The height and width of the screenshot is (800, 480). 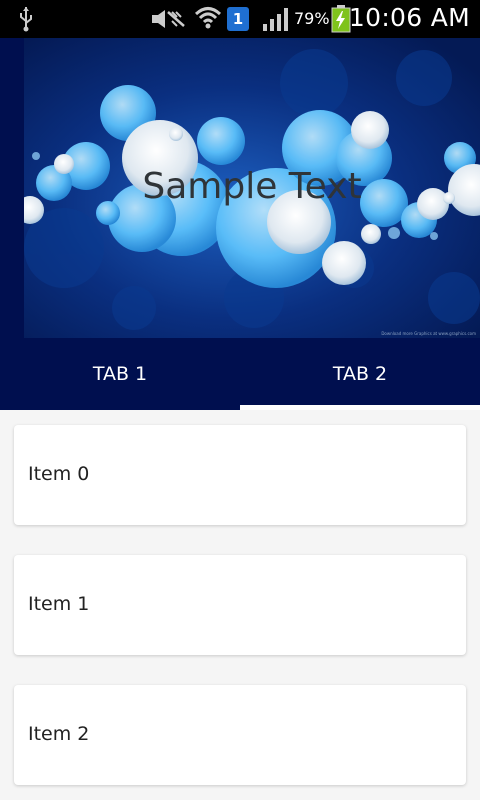 I want to click on battery-percent: 79%, so click(x=312, y=18).